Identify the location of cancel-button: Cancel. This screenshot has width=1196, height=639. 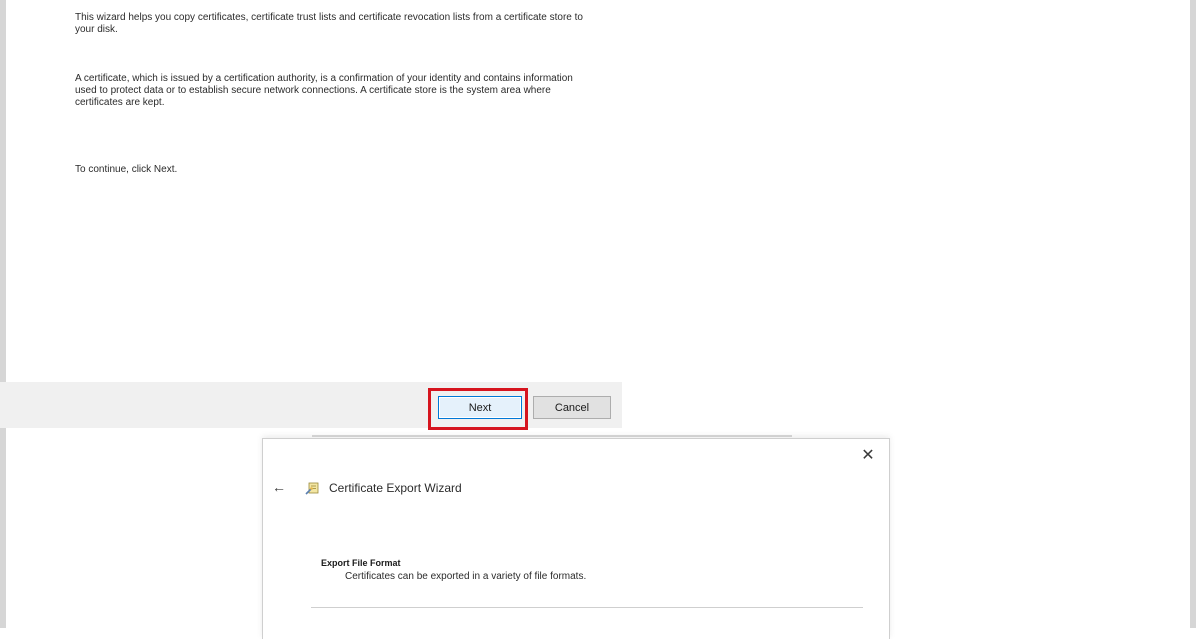
(572, 407).